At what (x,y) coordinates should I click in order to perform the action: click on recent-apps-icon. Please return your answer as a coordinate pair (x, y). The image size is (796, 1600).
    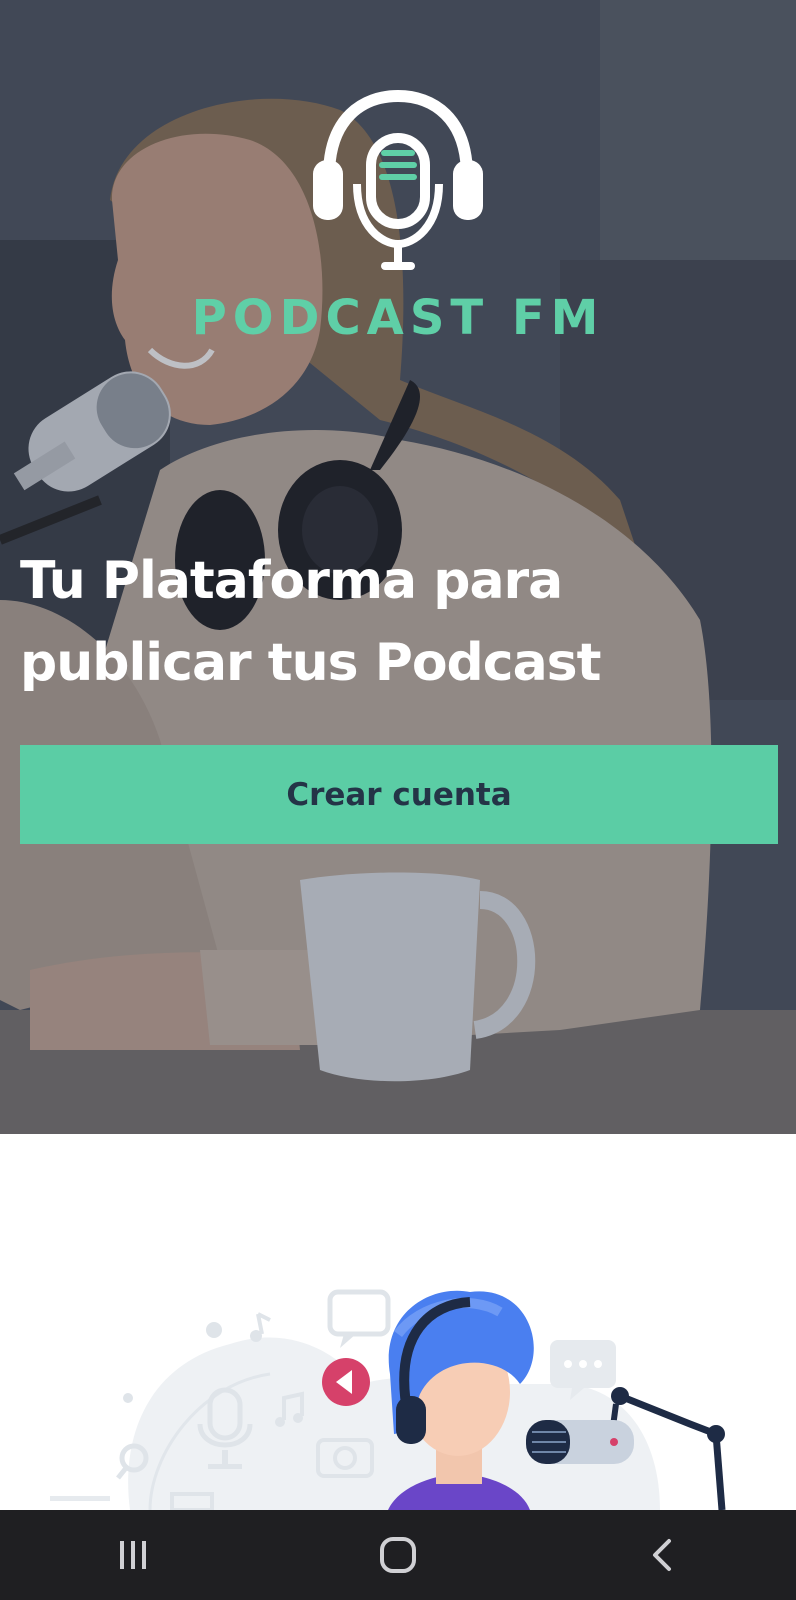
    Looking at the image, I should click on (132, 1555).